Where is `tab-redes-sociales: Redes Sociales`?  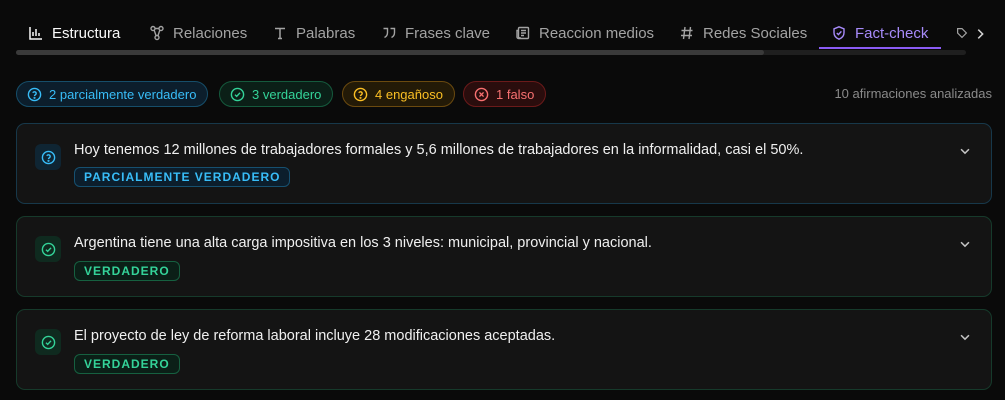
tab-redes-sociales: Redes Sociales is located at coordinates (743, 33).